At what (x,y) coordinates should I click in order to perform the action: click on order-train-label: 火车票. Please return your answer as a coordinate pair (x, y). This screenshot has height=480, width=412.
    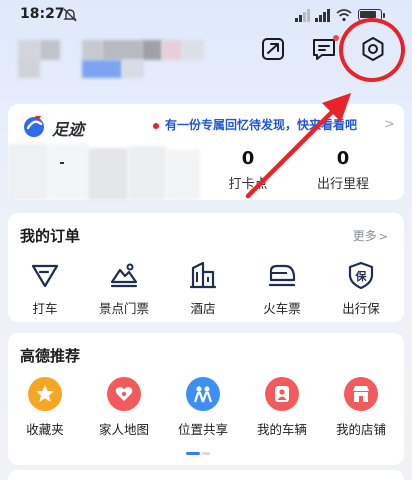
    Looking at the image, I should click on (282, 308).